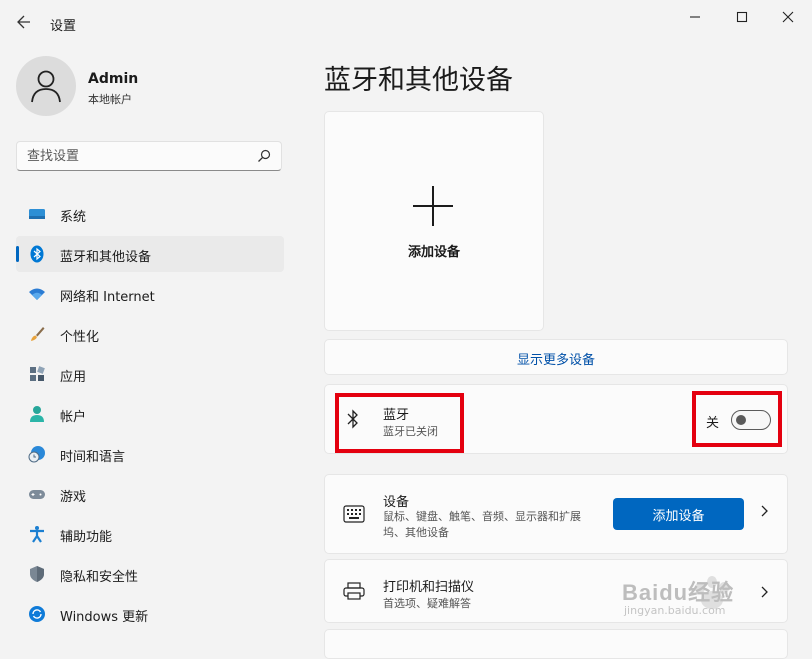  Describe the element at coordinates (482, 524) in the screenshot. I see `devices-subtitle: 鼠标、键盘、触笔、音频、显示器和扩展坞、其他设备` at that location.